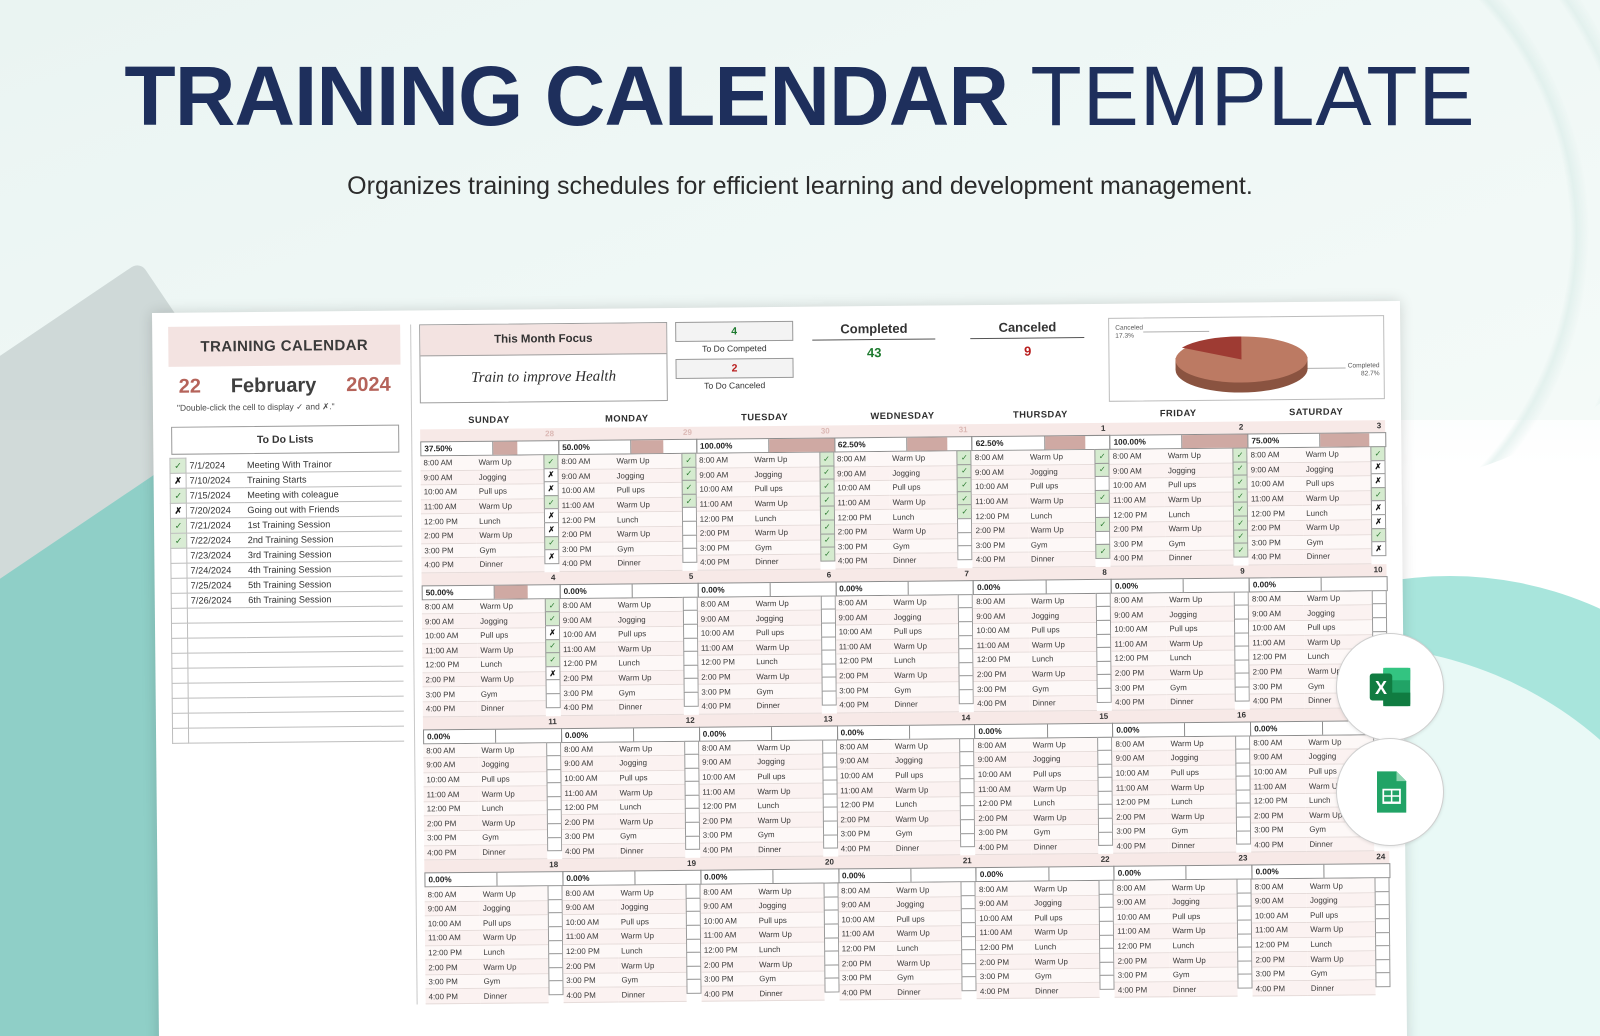 This screenshot has width=1600, height=1036. Describe the element at coordinates (543, 378) in the screenshot. I see `focus-value: Train to improve Health` at that location.